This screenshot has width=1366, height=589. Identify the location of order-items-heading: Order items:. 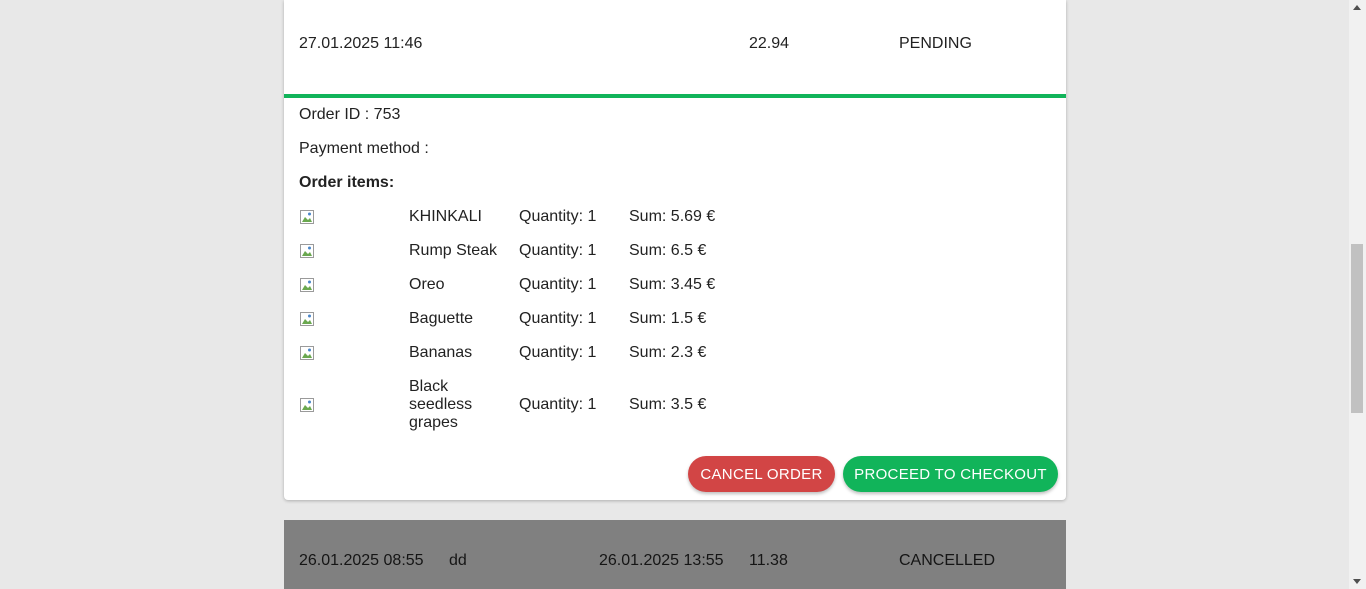
(347, 182).